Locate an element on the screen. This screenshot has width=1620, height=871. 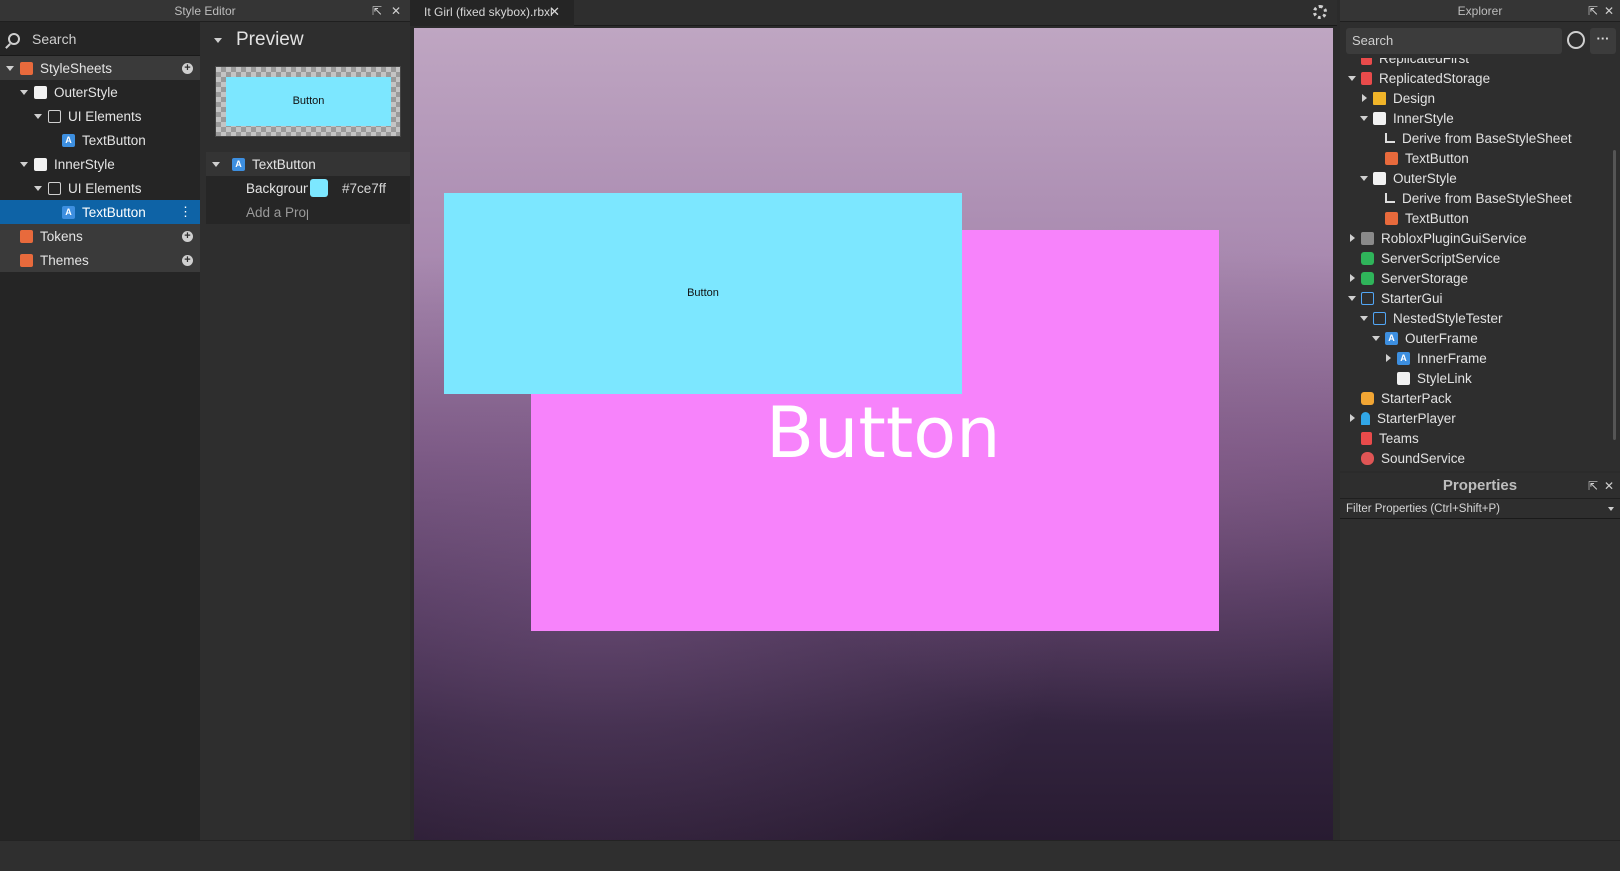
stylesheet-tree-item: Themes + is located at coordinates (100, 260).